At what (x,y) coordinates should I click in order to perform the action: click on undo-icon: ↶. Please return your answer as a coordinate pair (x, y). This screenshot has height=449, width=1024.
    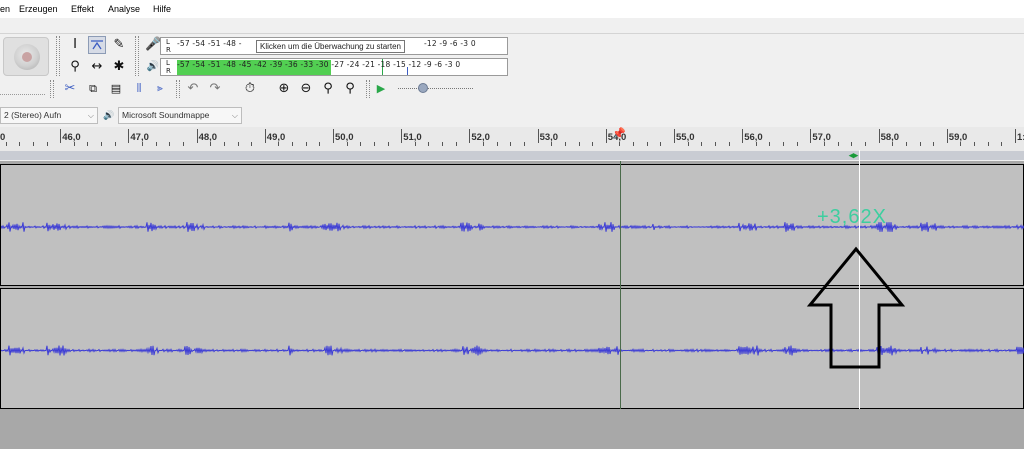
    Looking at the image, I should click on (193, 89).